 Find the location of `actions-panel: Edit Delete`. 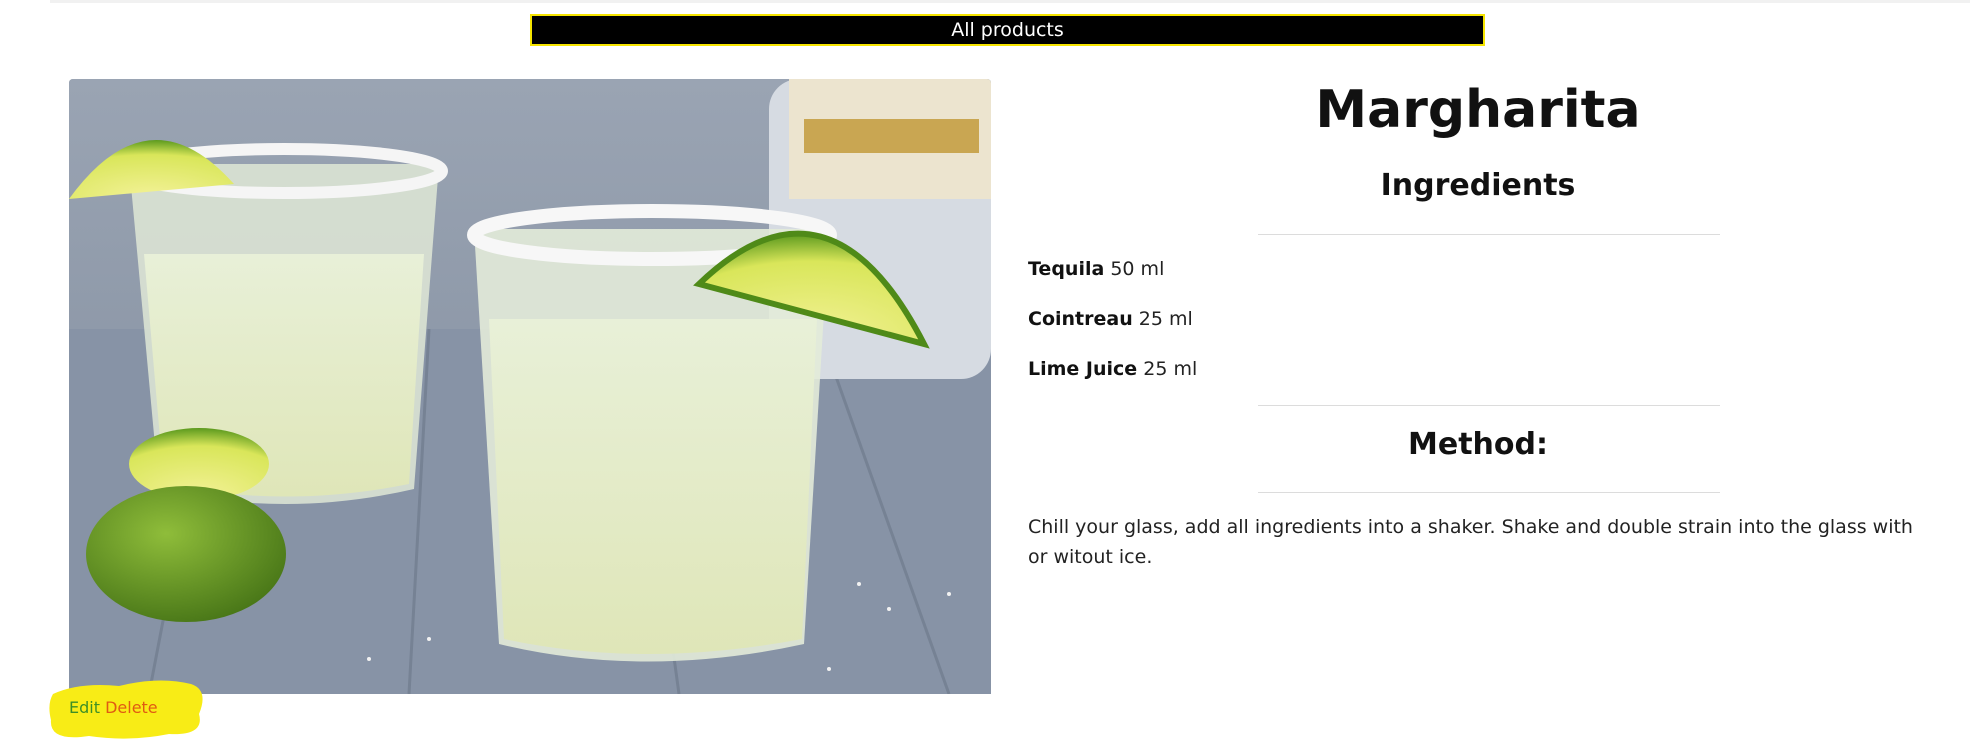

actions-panel: Edit Delete is located at coordinates (127, 709).